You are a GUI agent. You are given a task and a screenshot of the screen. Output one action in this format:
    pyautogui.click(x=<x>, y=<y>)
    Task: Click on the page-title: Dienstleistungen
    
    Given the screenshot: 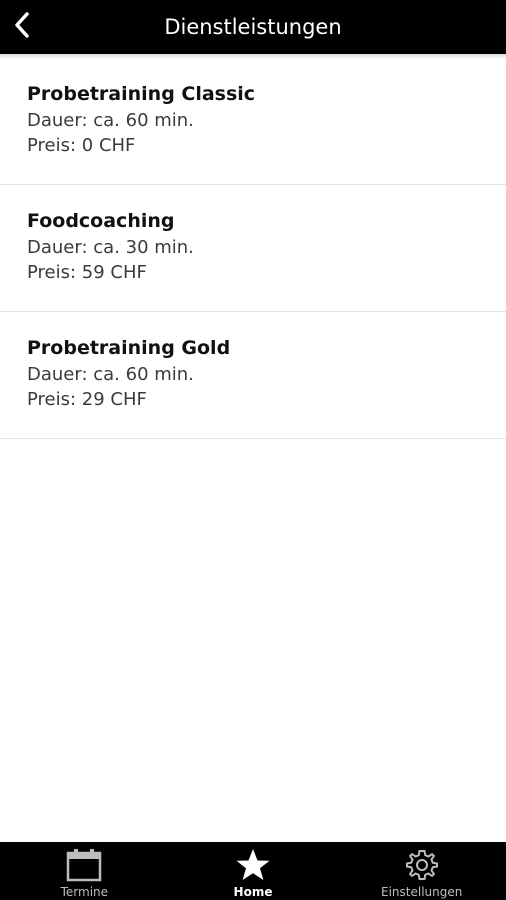 What is the action you would take?
    pyautogui.click(x=253, y=27)
    